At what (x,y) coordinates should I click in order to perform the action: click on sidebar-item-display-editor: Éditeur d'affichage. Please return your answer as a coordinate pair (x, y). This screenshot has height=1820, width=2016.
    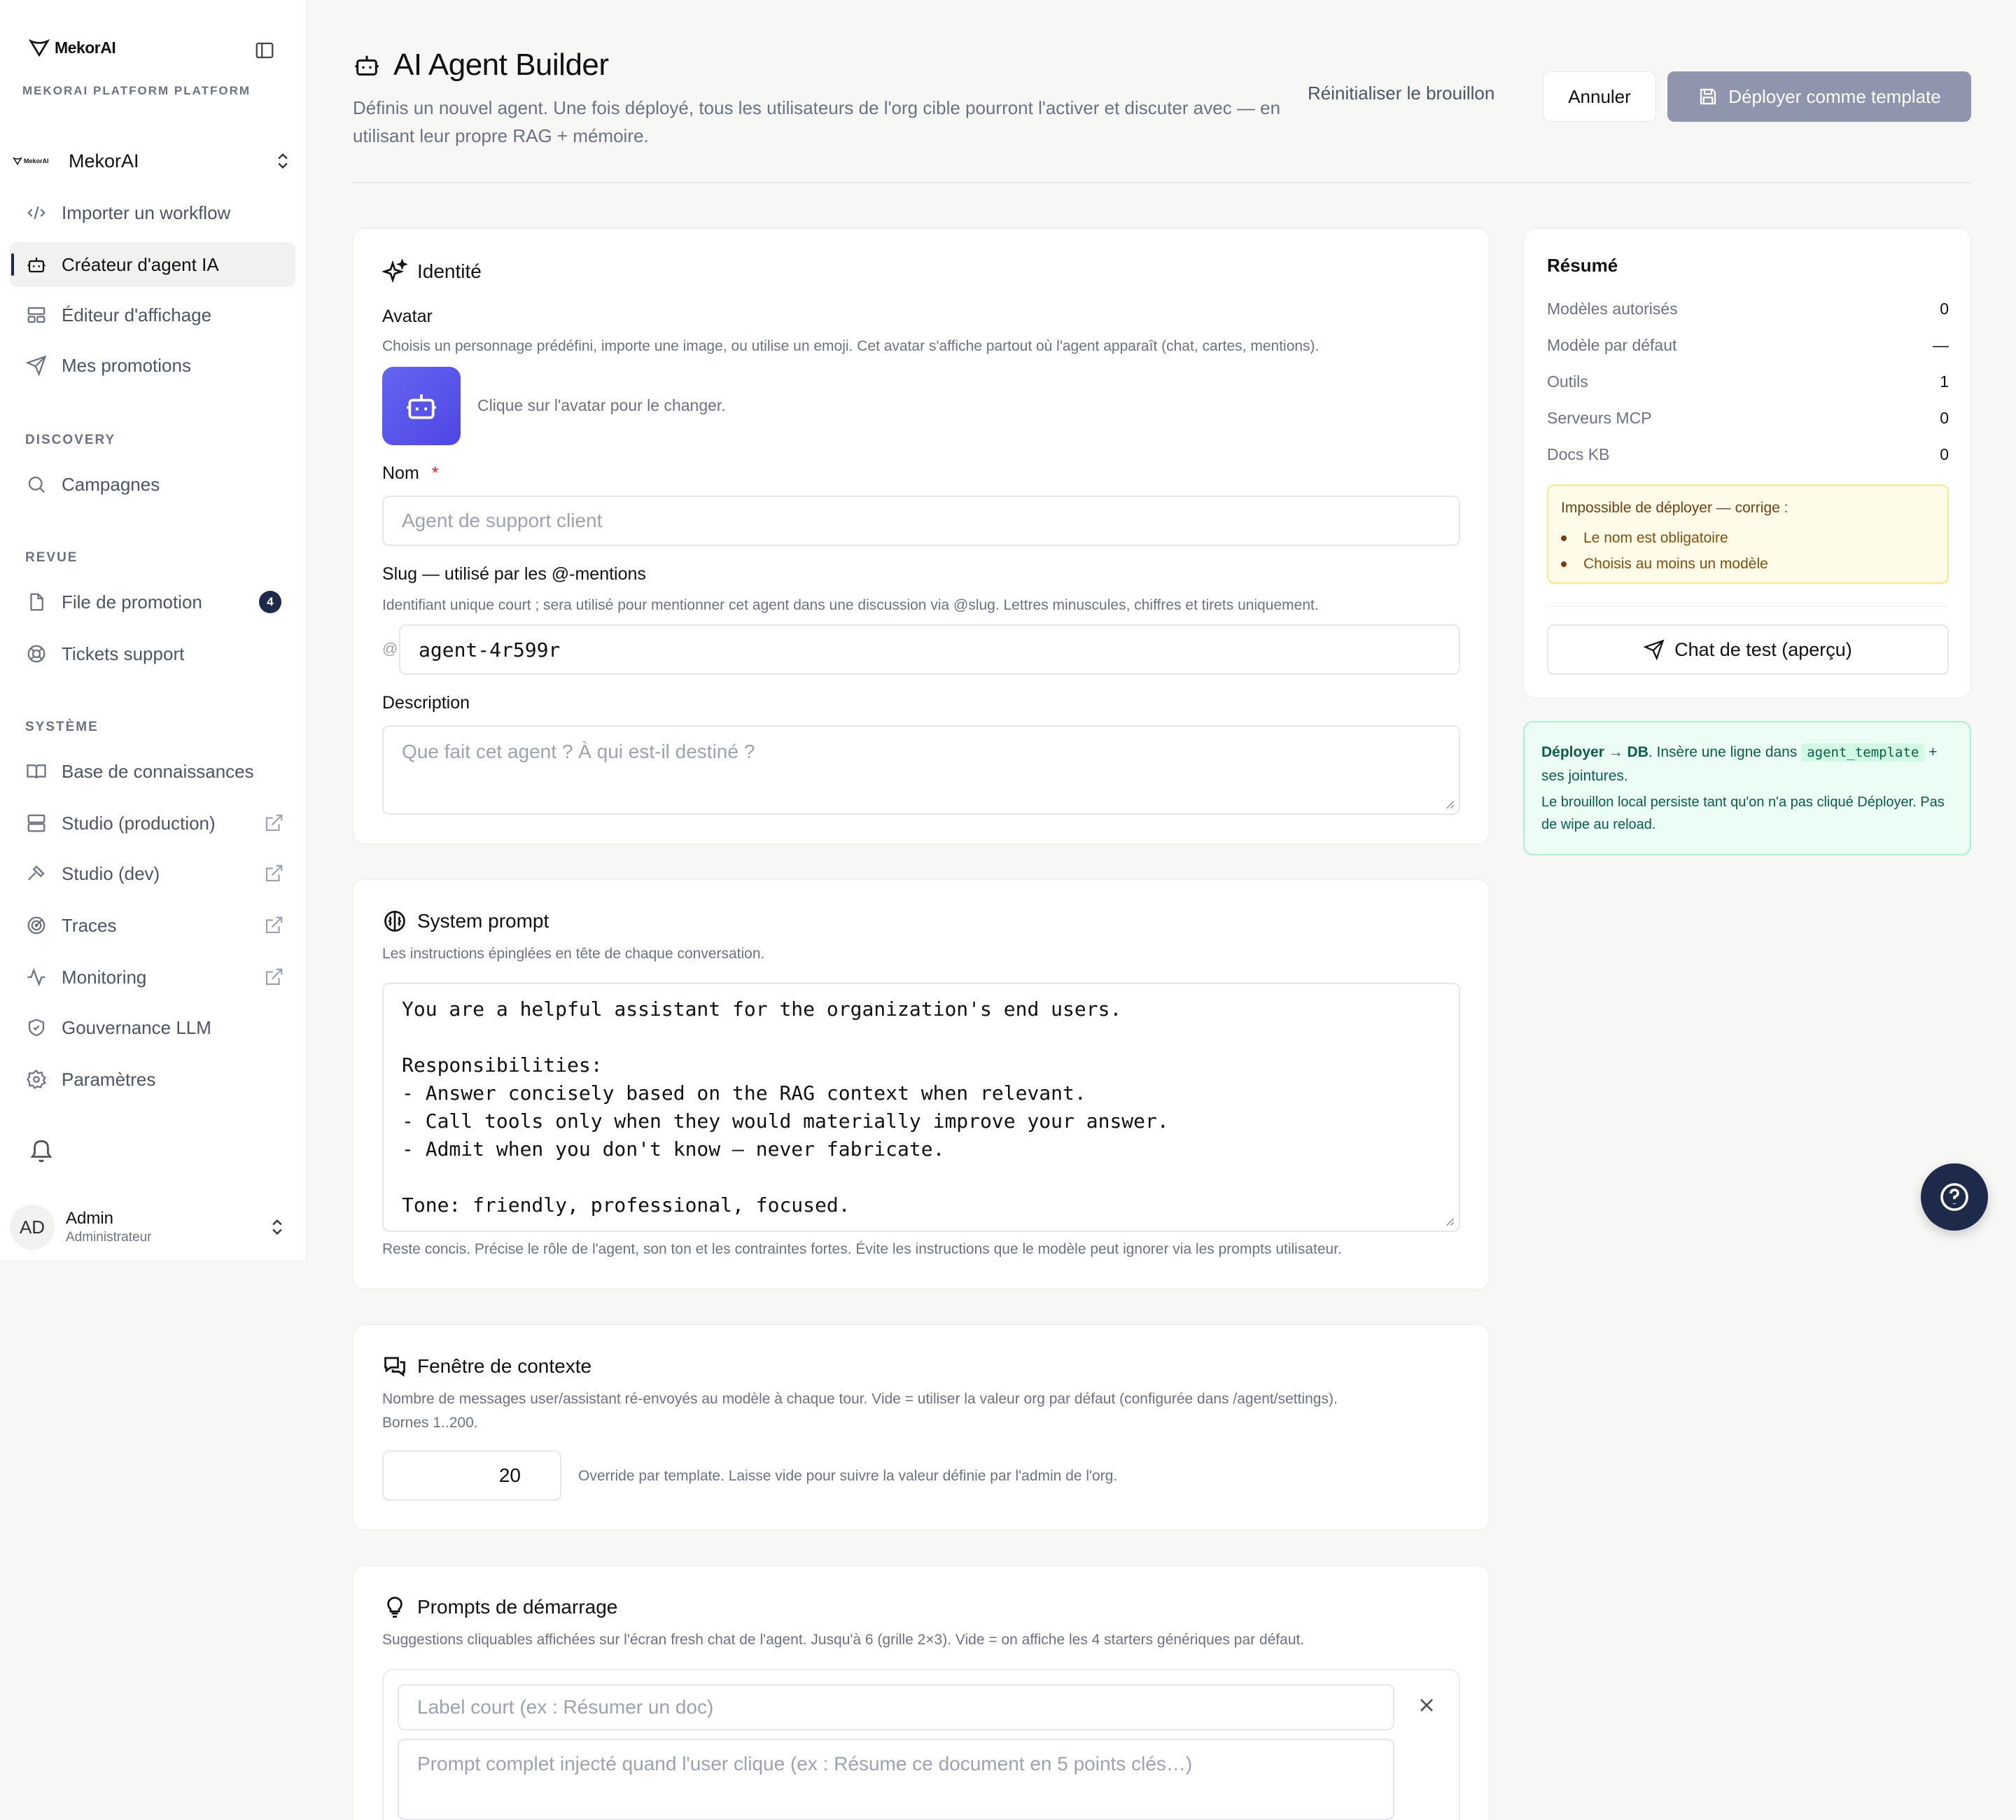
    Looking at the image, I should click on (152, 315).